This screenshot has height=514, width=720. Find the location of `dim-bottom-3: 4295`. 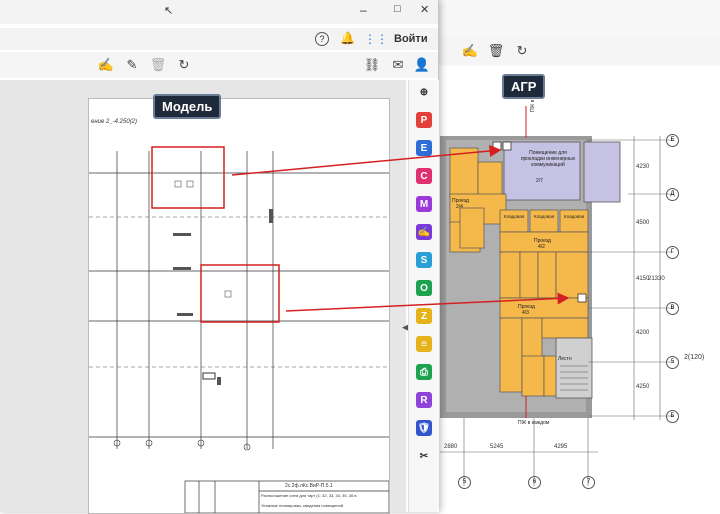

dim-bottom-3: 4295 is located at coordinates (561, 447).